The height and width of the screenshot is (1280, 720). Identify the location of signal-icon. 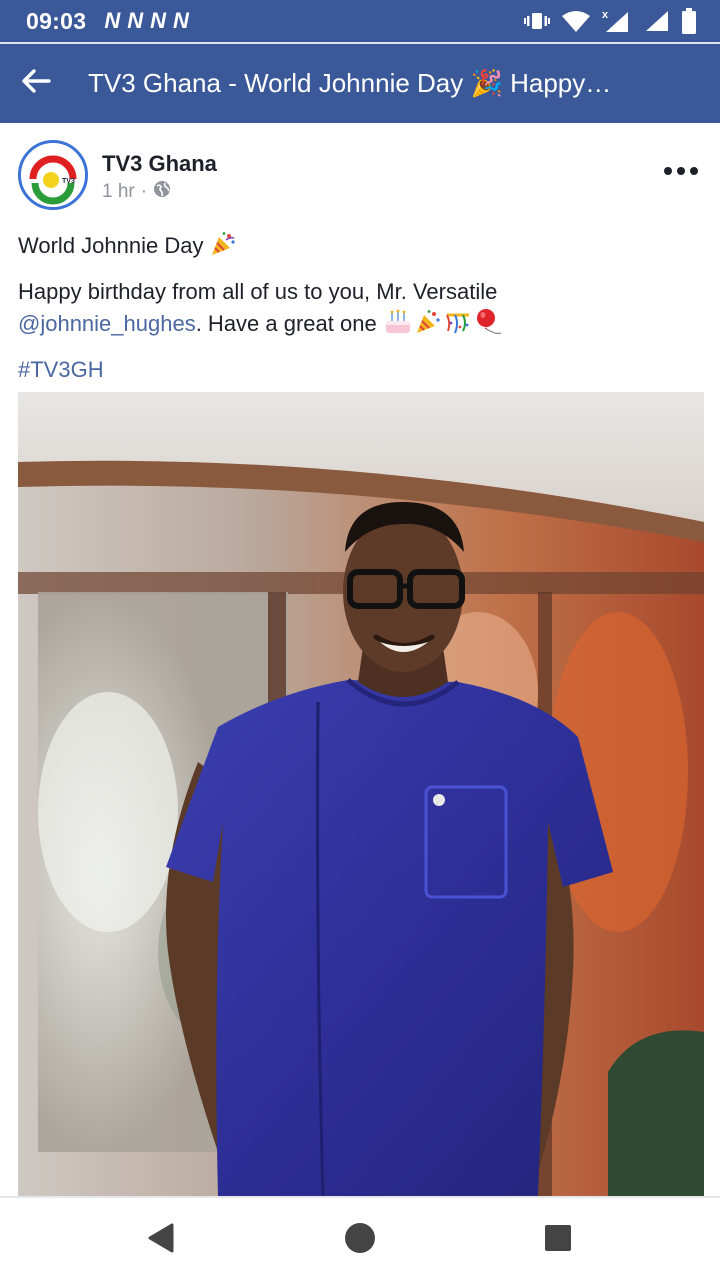
(657, 21).